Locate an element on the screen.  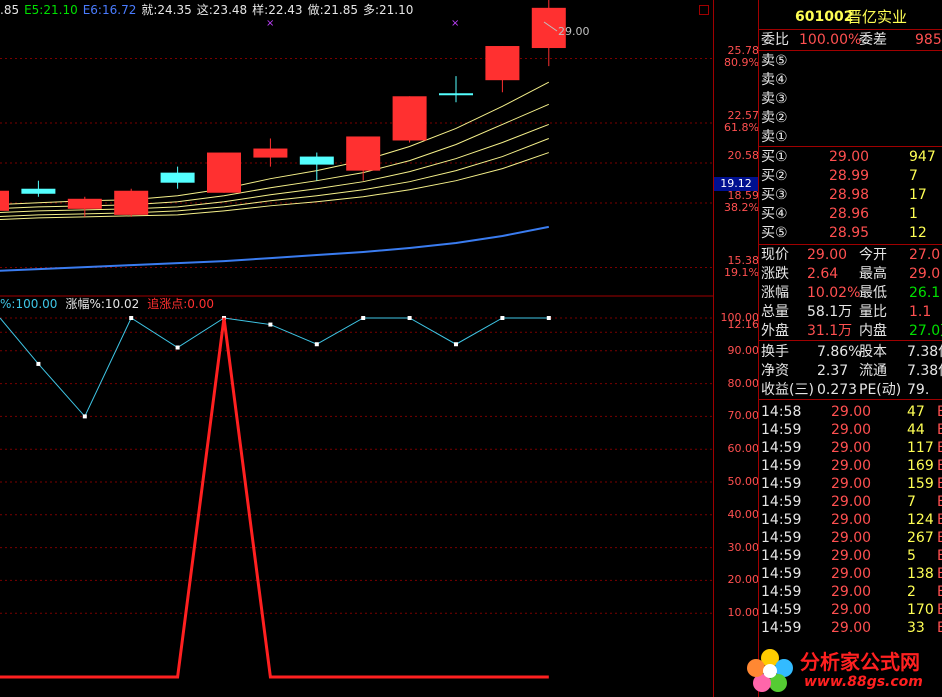
lower-axis-label-6: 40.00 is located at coordinates (743, 514).